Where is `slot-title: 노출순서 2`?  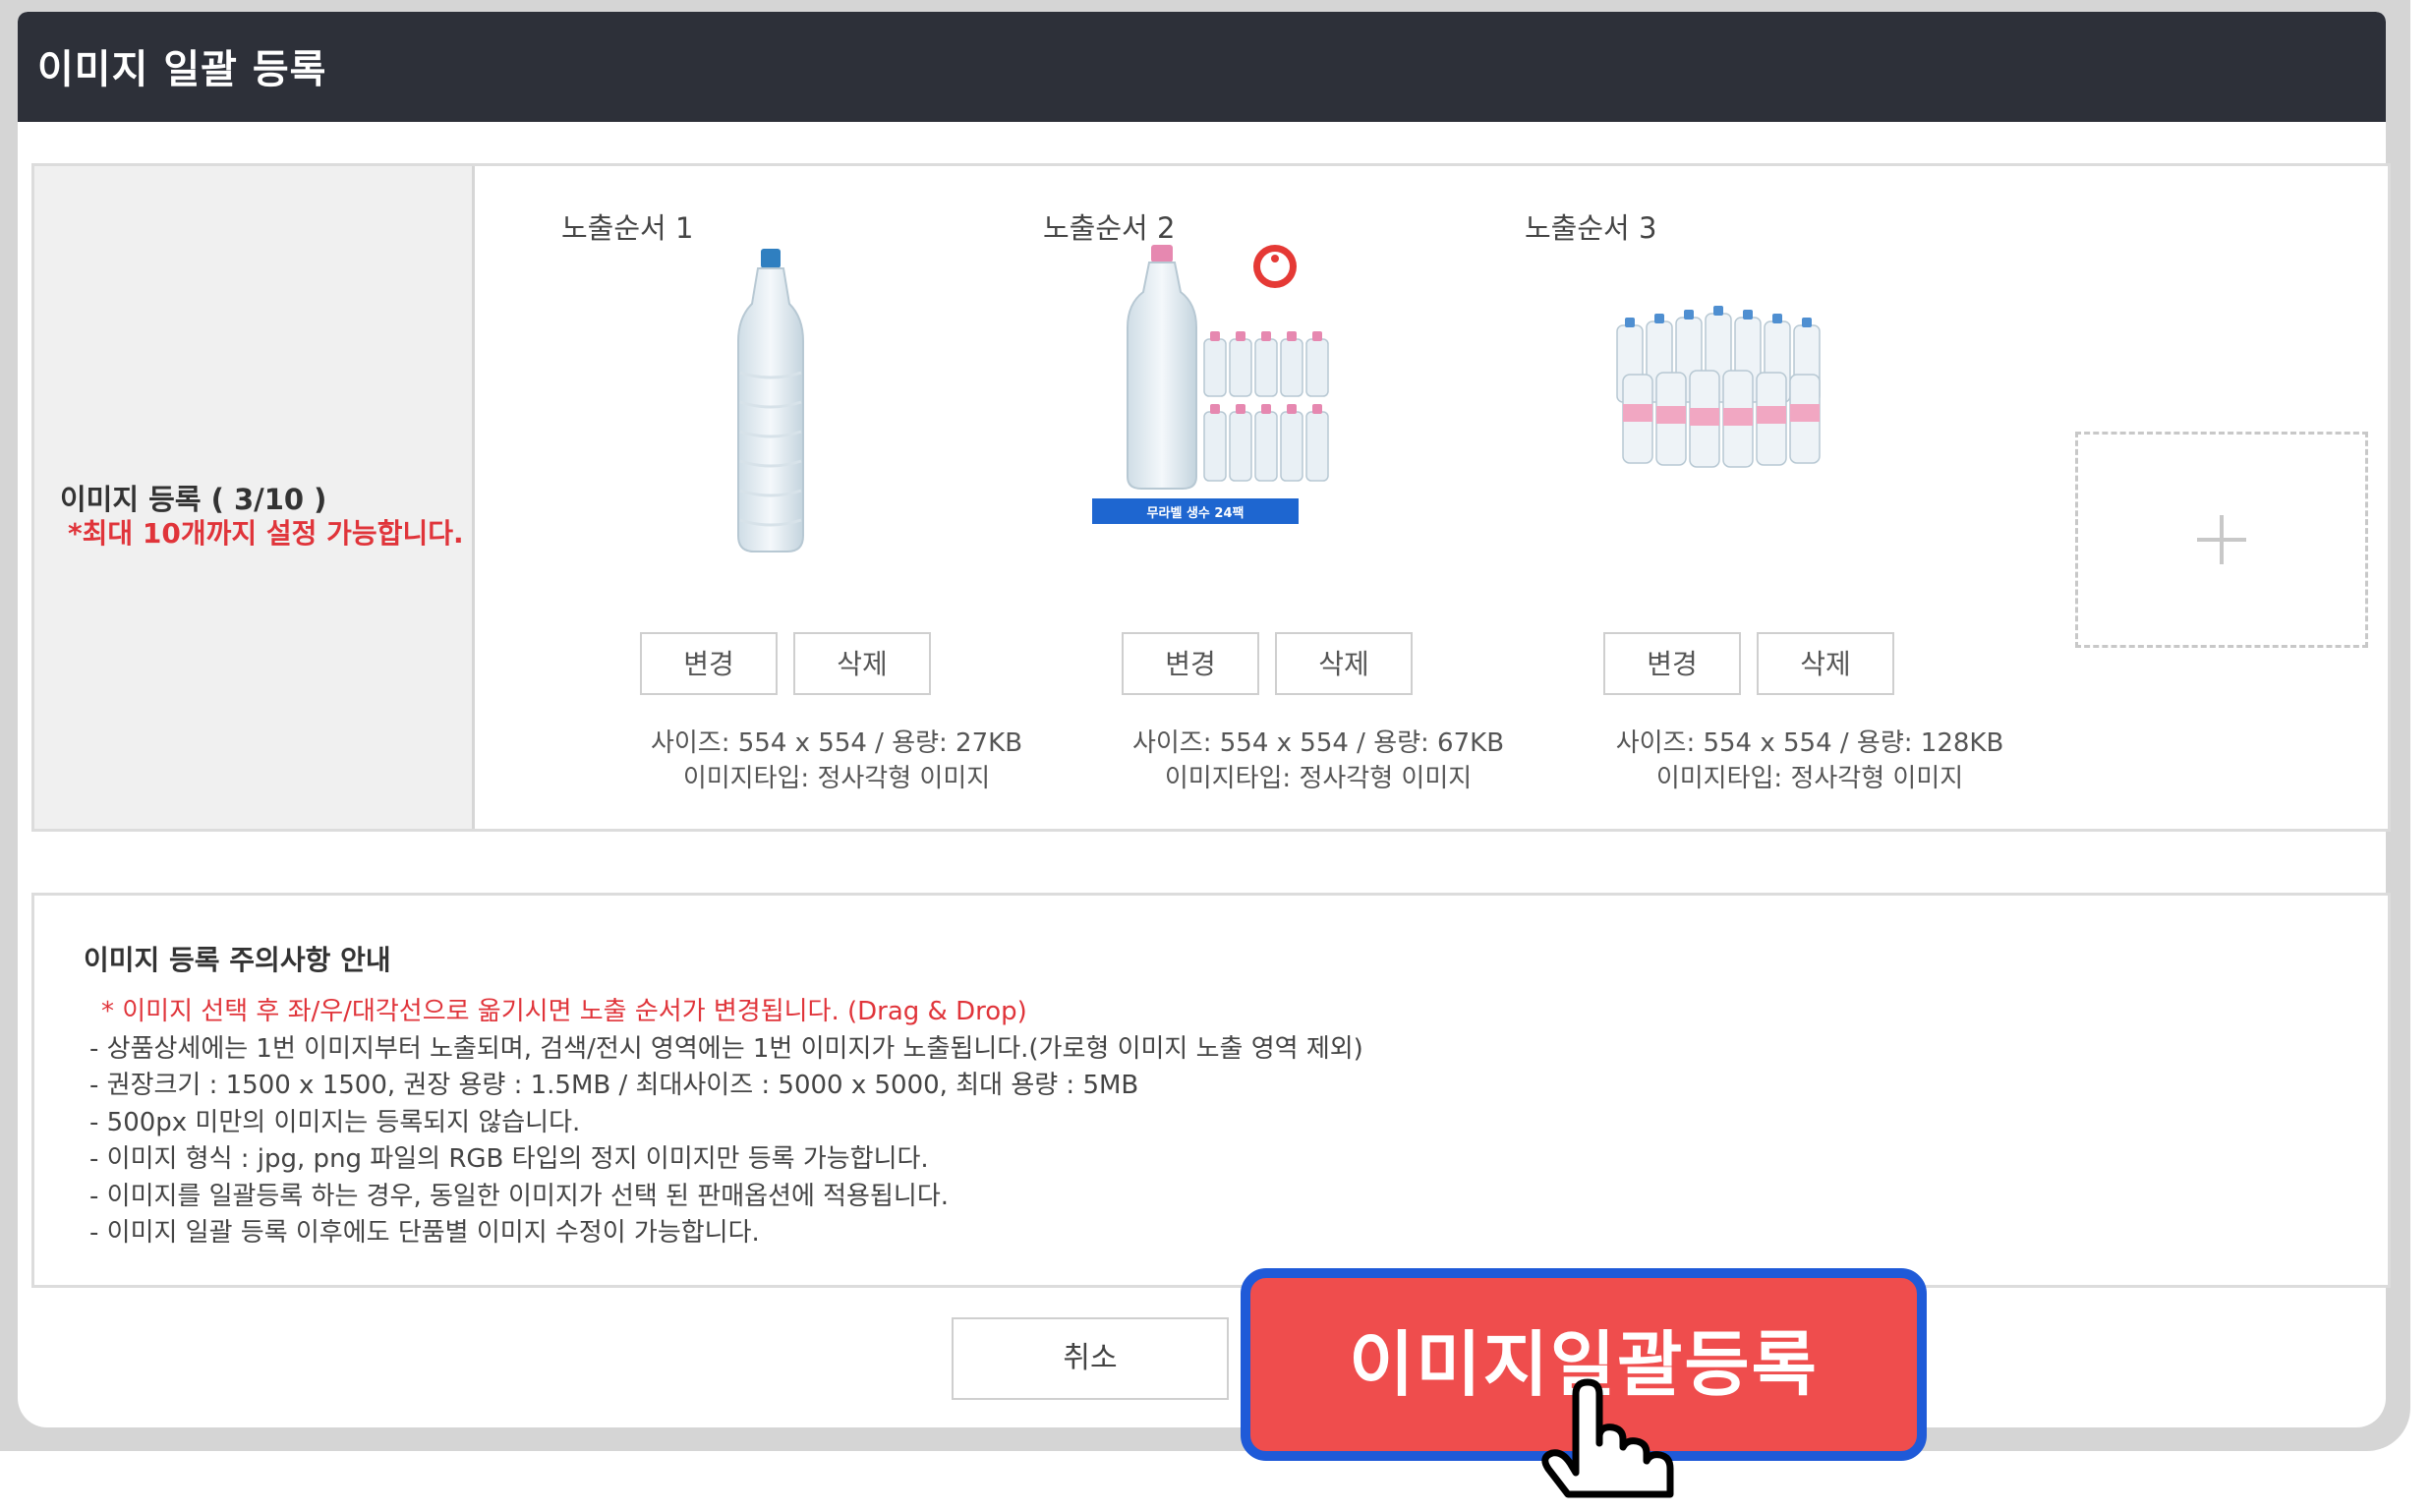
slot-title: 노출순서 2 is located at coordinates (1109, 228).